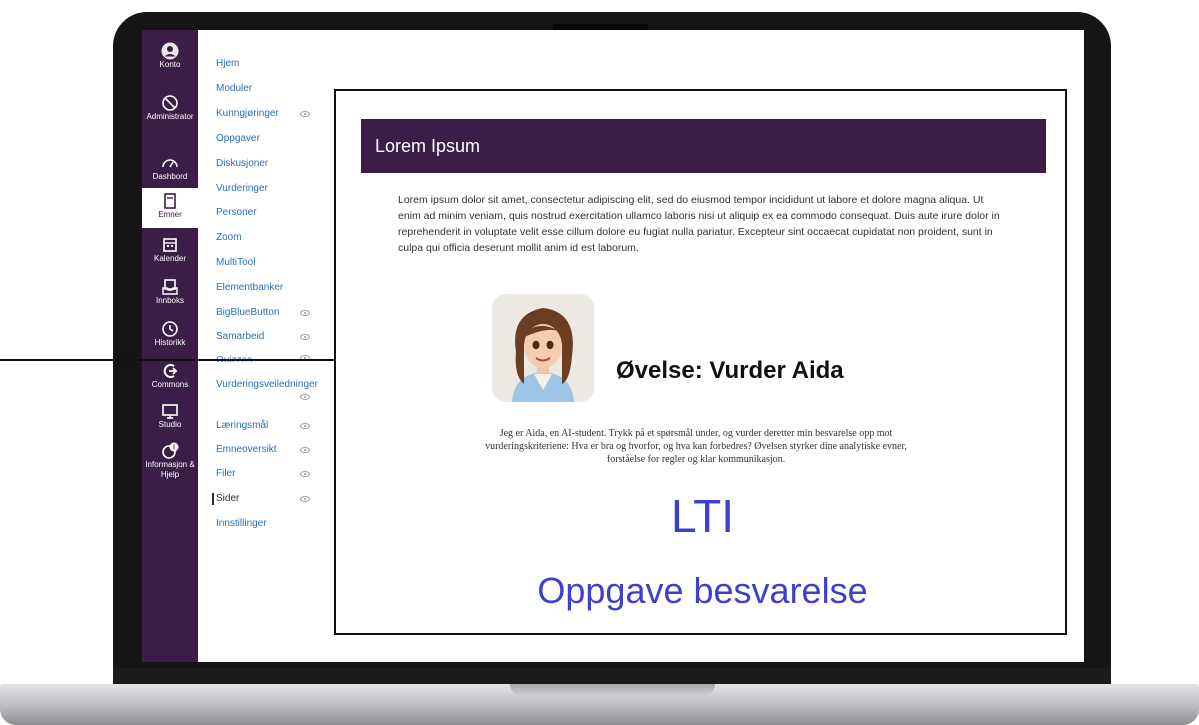 The image size is (1199, 725). What do you see at coordinates (170, 163) in the screenshot?
I see `dashboard-icon` at bounding box center [170, 163].